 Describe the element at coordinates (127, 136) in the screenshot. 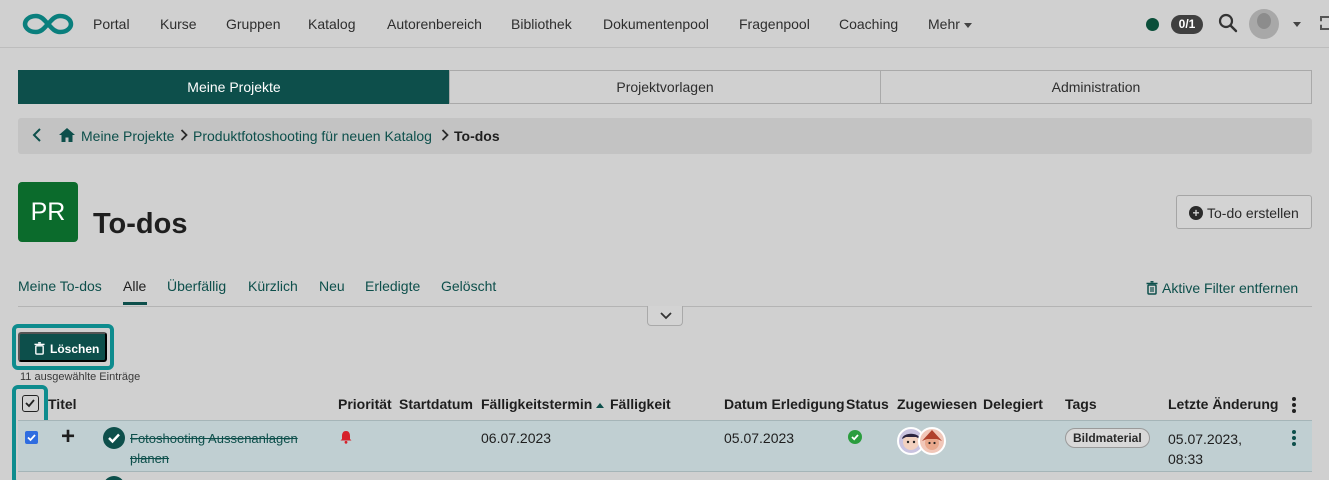

I see `breadcrumb-meine-projekte: Meine Projekte` at that location.